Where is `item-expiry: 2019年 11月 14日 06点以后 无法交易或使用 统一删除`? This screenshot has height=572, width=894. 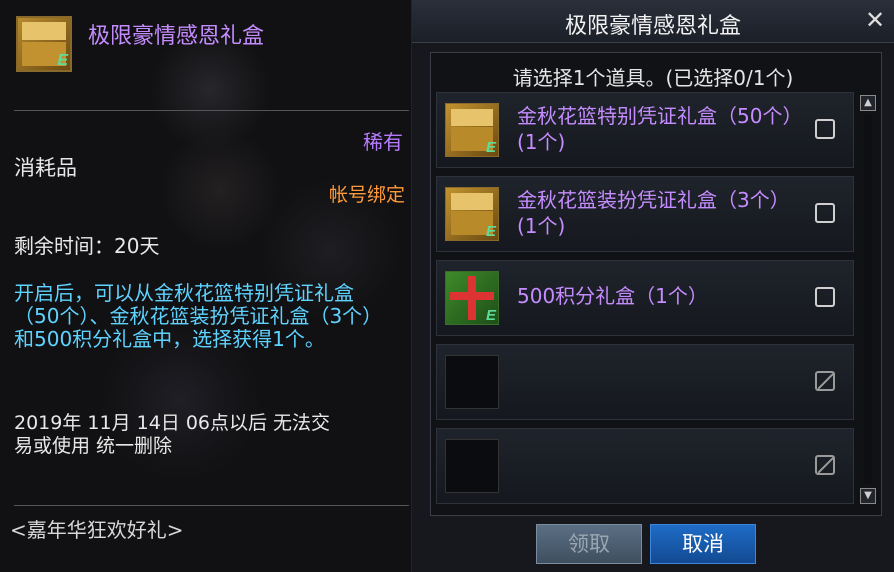 item-expiry: 2019年 11月 14日 06点以后 无法交易或使用 统一删除 is located at coordinates (172, 434).